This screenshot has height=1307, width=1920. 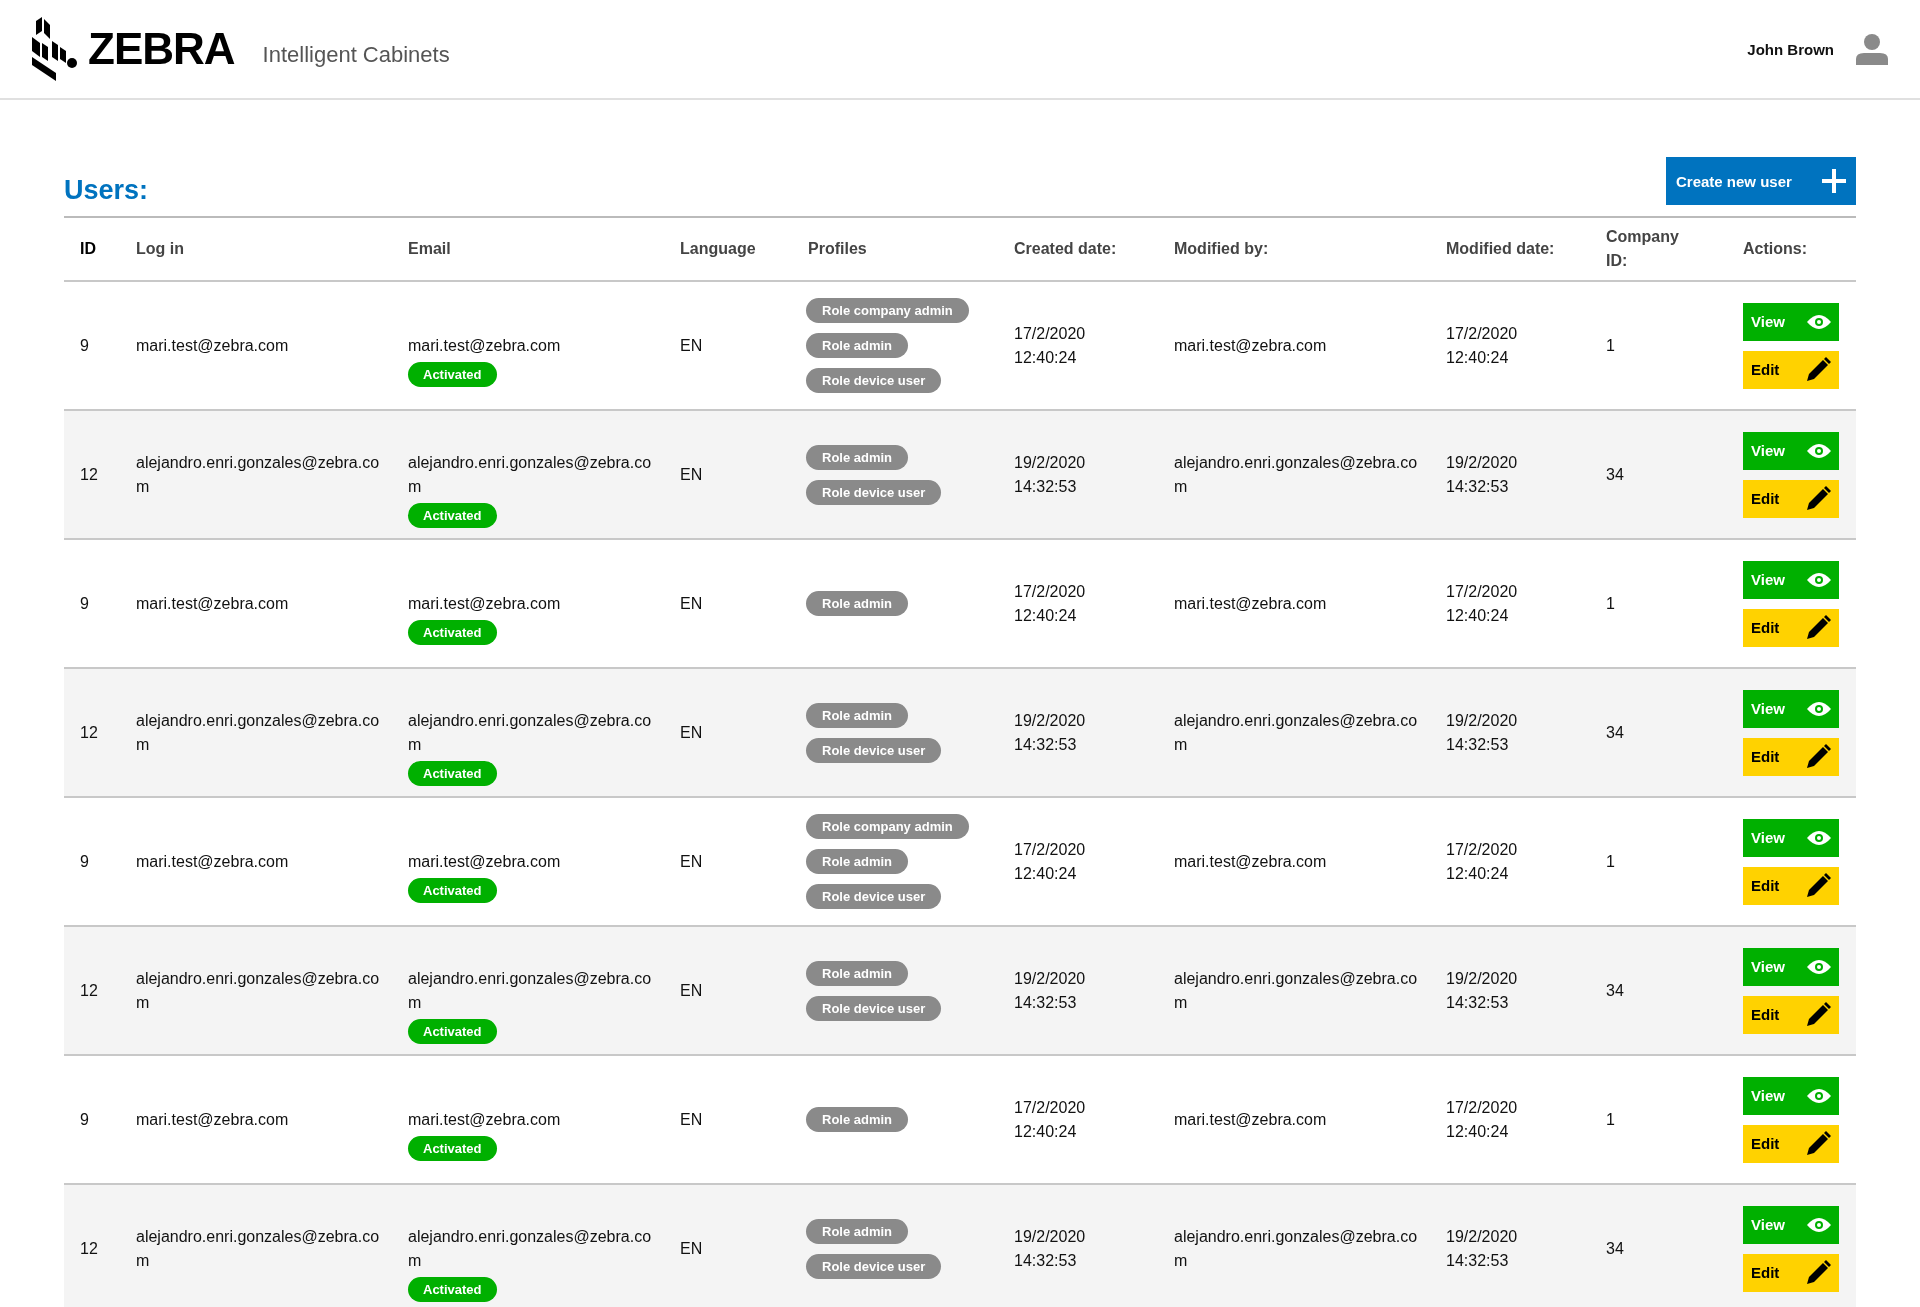 I want to click on logo-text: ZEBRA, so click(x=161, y=49).